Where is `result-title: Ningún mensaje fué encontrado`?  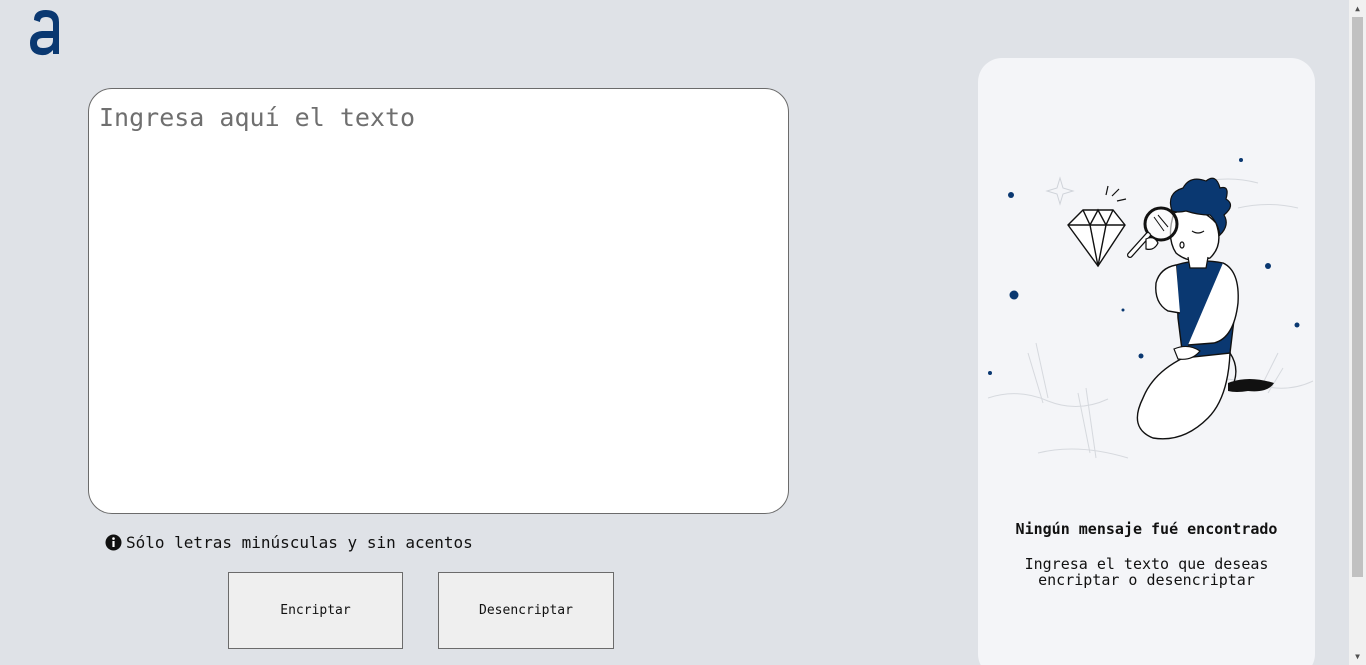 result-title: Ningún mensaje fué encontrado is located at coordinates (1146, 529).